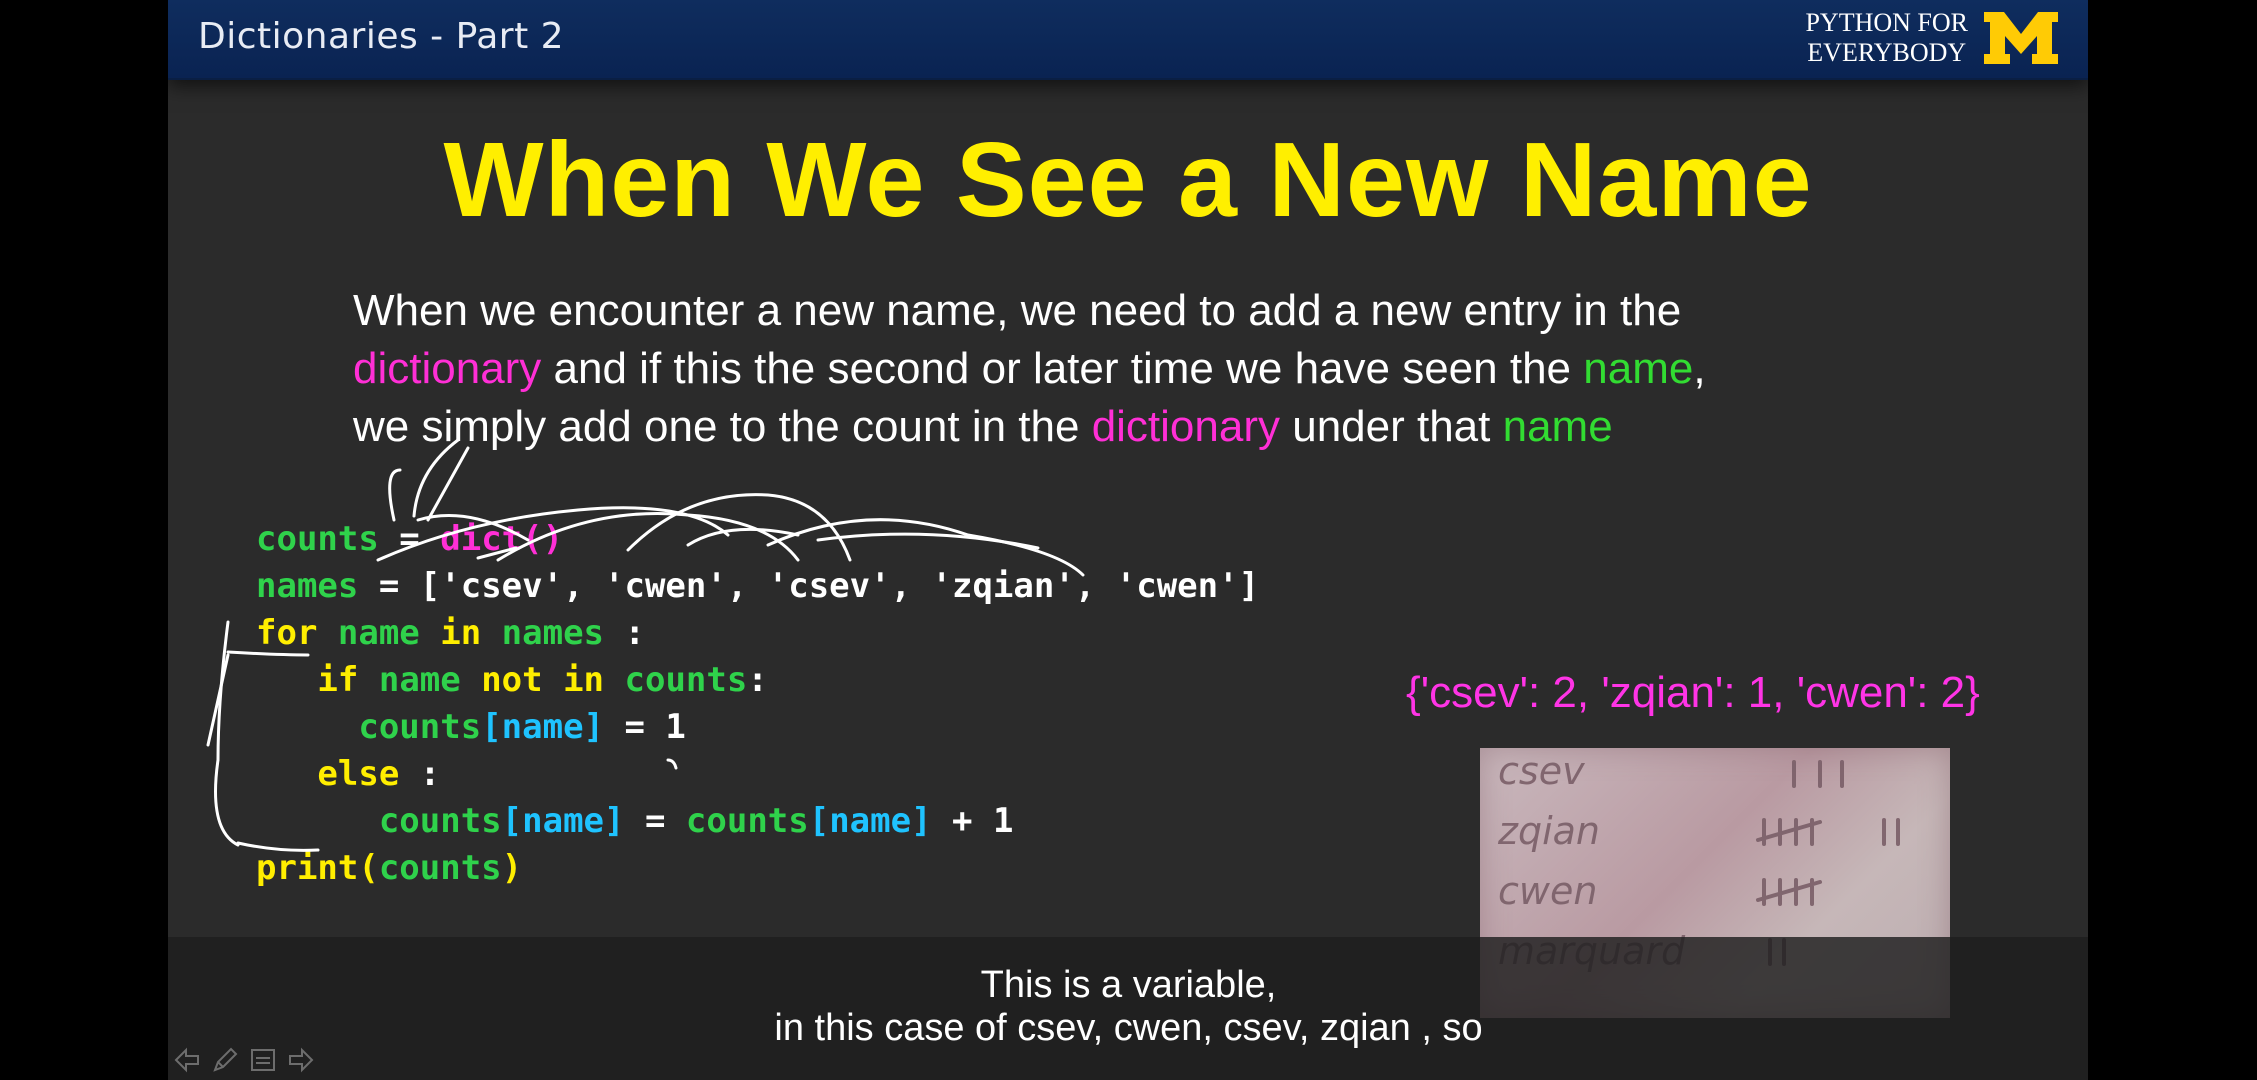 The height and width of the screenshot is (1080, 2257). Describe the element at coordinates (1547, 891) in the screenshot. I see `tally-name-3: cwen` at that location.